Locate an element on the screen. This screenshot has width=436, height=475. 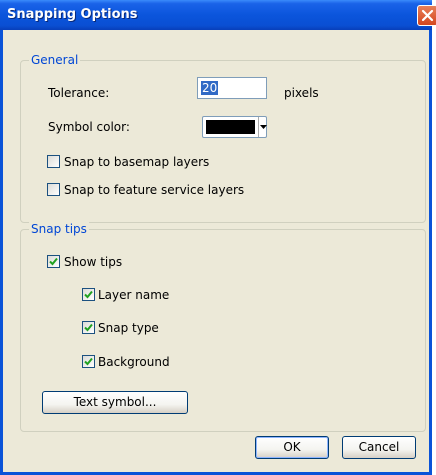
tolerance-value: 20 is located at coordinates (210, 88).